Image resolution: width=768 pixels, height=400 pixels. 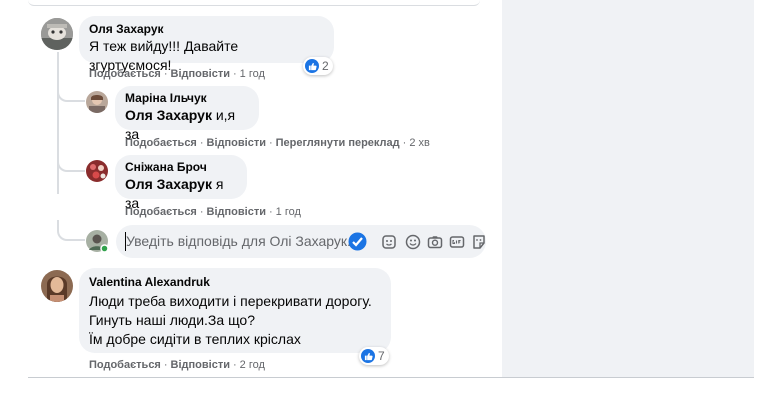 I want to click on reply-input-placeholder: Уведіть відповідь для Олі Захарук., so click(x=238, y=241).